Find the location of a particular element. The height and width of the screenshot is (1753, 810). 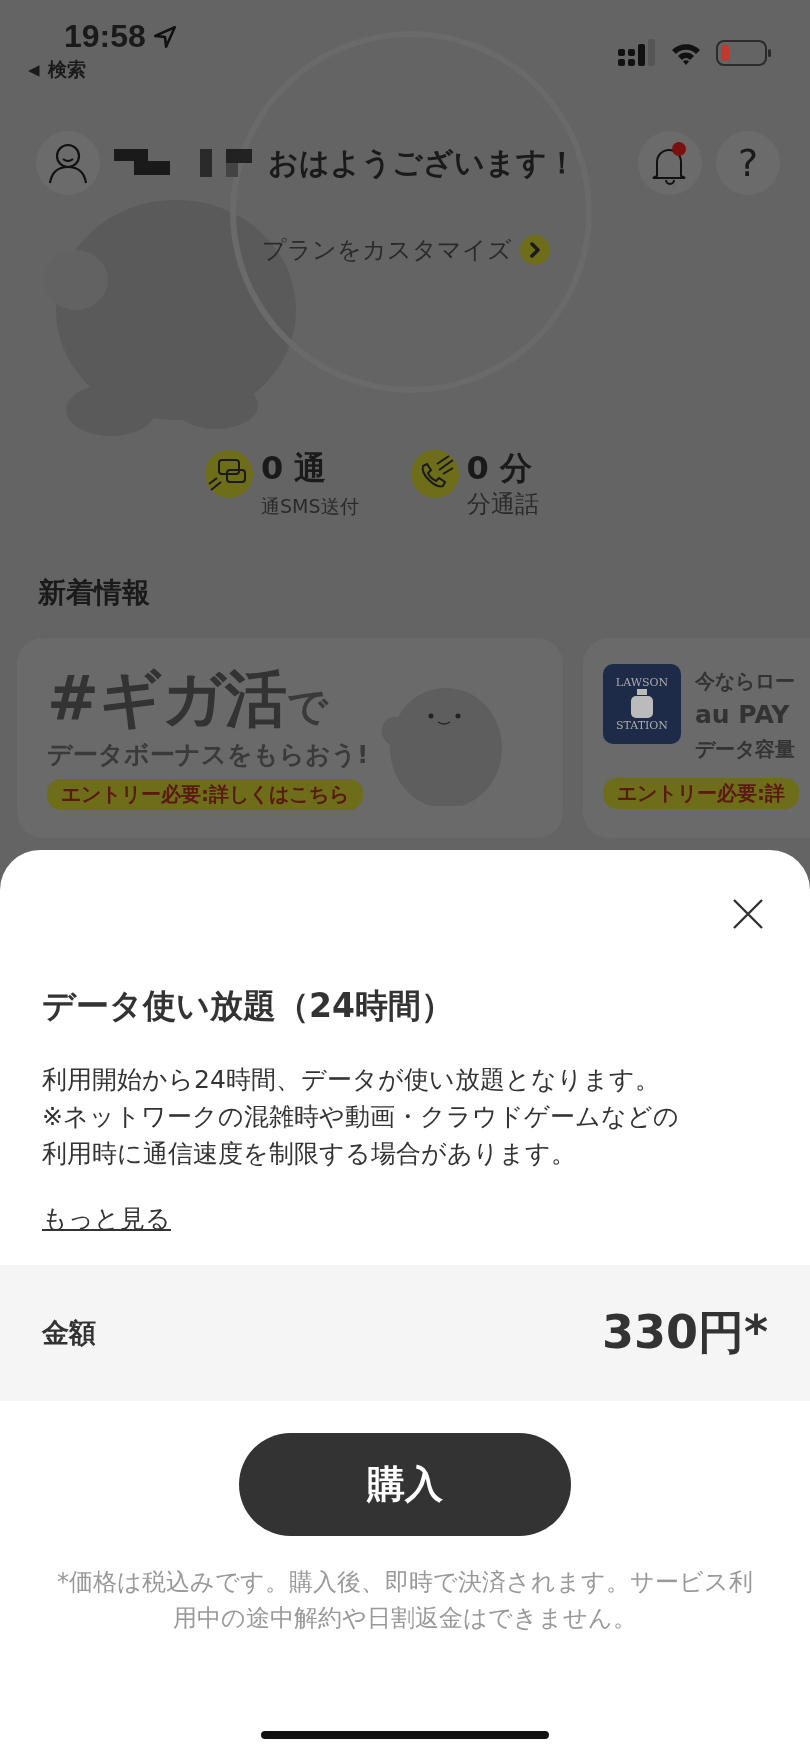

section-title: 新着情報 is located at coordinates (94, 593).